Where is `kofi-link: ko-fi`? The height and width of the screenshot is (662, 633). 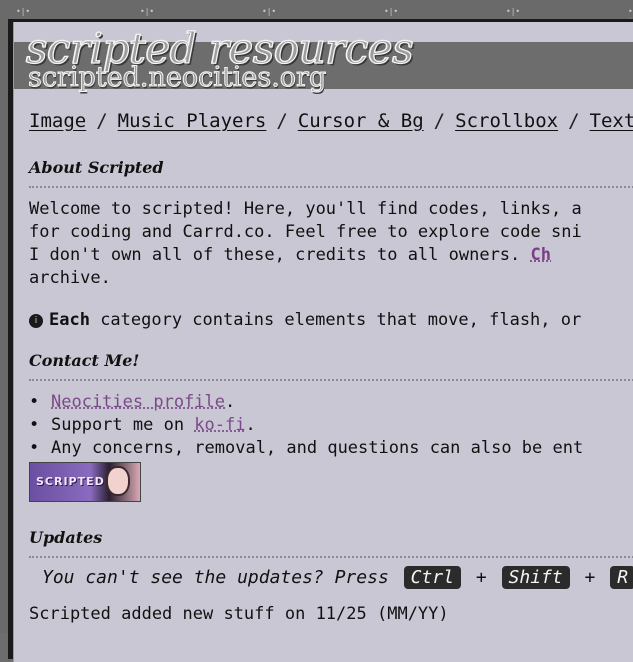 kofi-link: ko-fi is located at coordinates (219, 425).